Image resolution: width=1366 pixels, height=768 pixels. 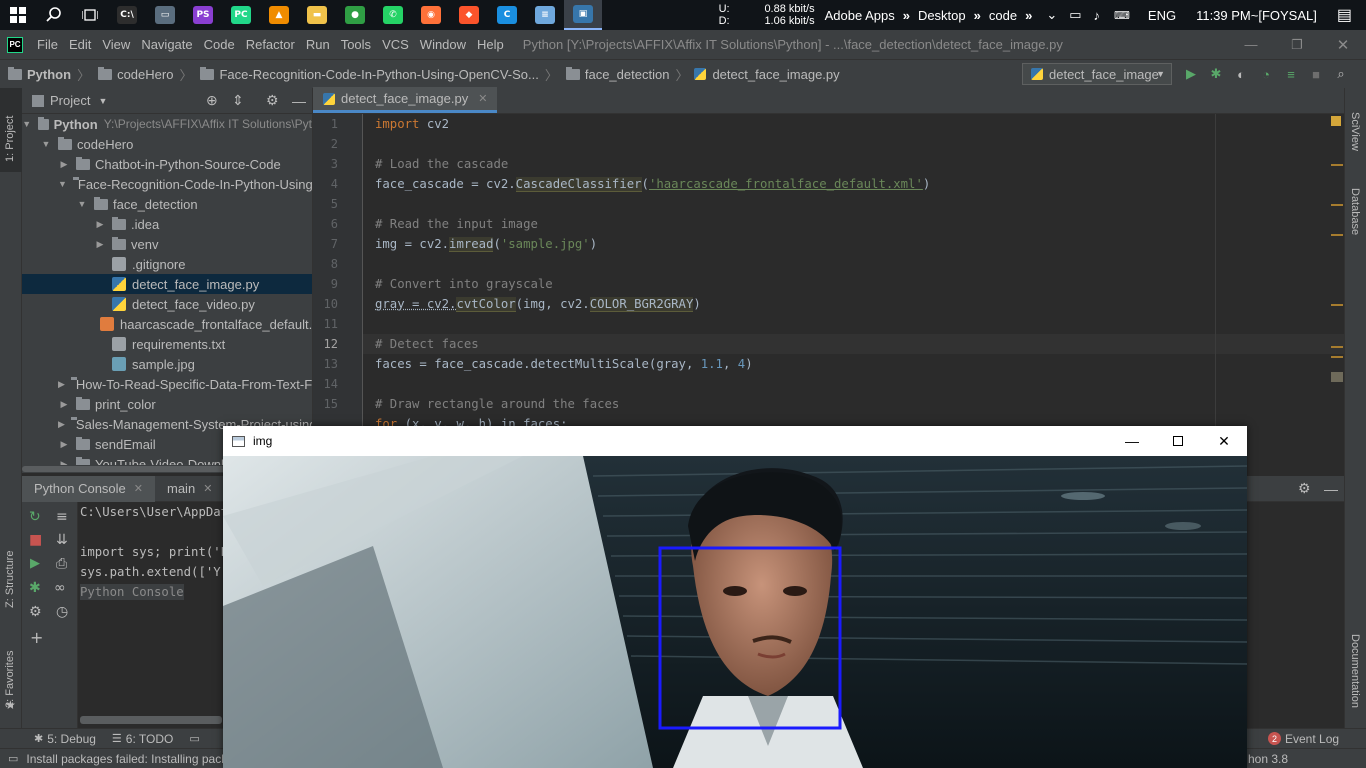 I want to click on run-icon: ▶, so click(x=1191, y=74).